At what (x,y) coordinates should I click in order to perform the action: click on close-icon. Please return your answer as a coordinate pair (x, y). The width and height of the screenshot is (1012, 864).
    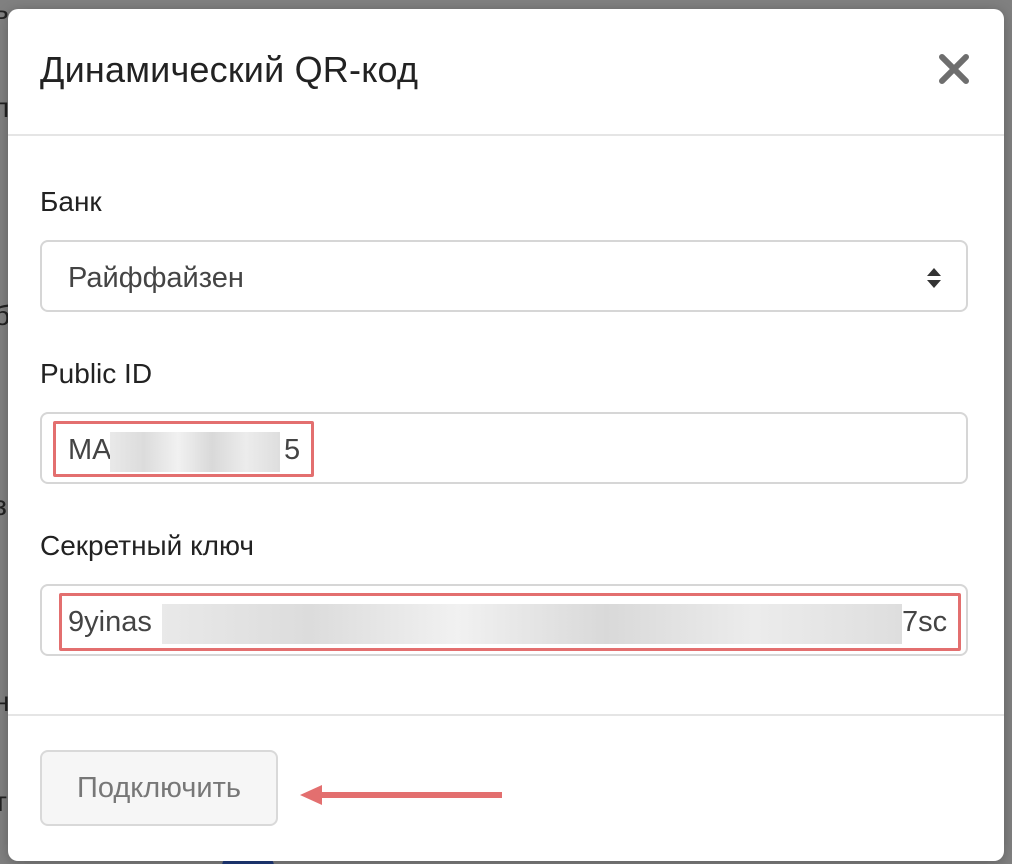
    Looking at the image, I should click on (954, 69).